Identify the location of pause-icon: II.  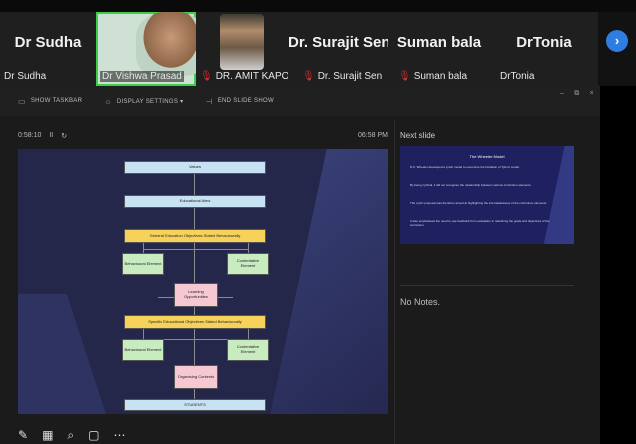
(51, 136).